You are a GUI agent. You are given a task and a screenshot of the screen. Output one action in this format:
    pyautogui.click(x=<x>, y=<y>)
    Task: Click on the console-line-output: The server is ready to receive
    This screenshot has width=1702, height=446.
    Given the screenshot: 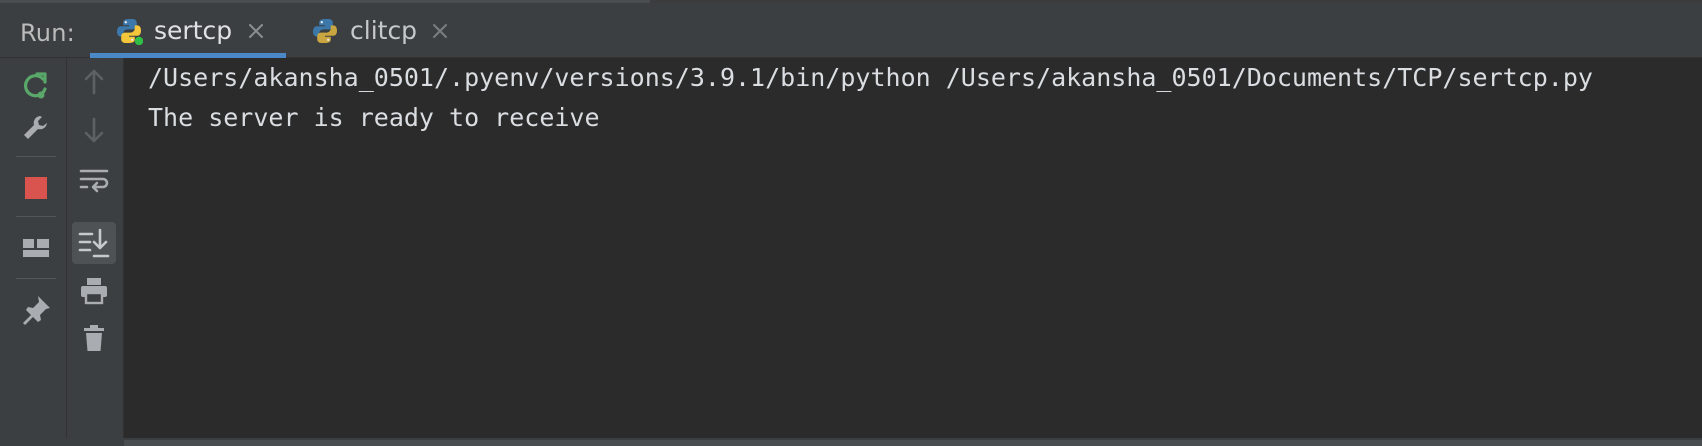 What is the action you would take?
    pyautogui.click(x=374, y=117)
    